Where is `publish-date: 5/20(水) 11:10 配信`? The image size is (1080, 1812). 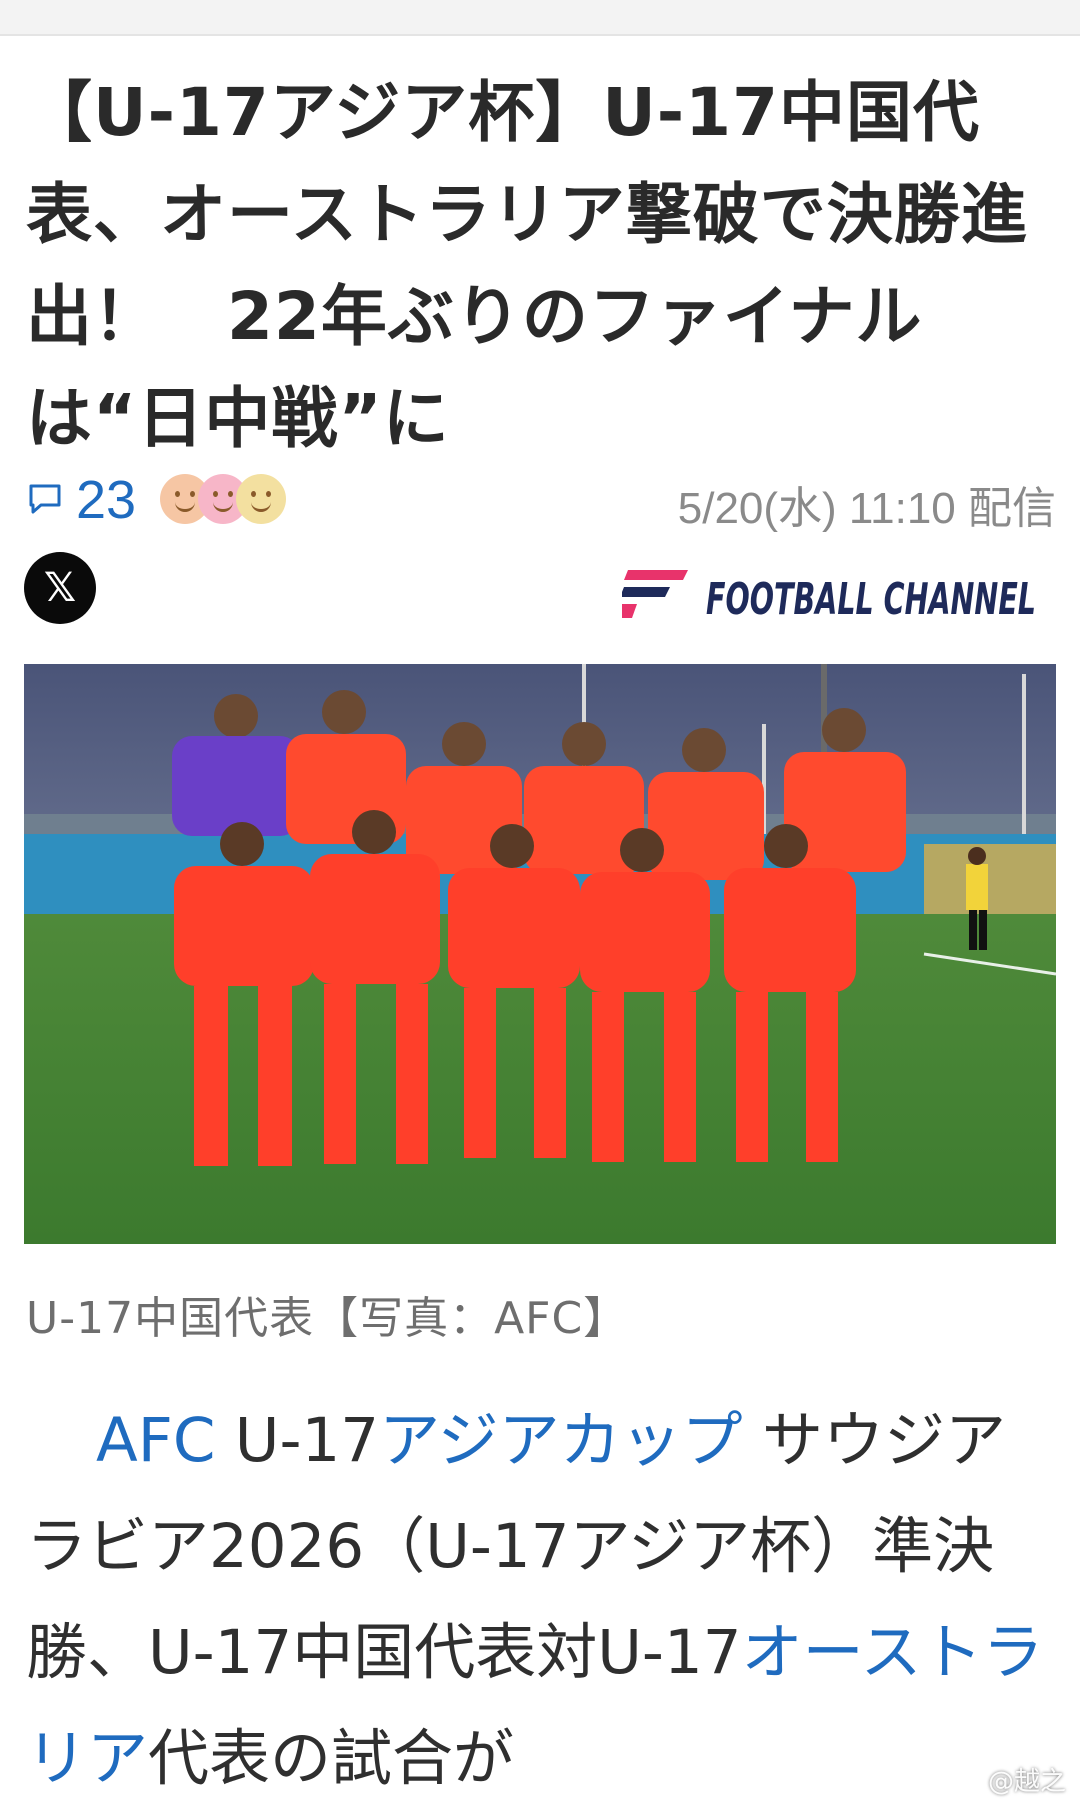 publish-date: 5/20(水) 11:10 配信 is located at coordinates (866, 508).